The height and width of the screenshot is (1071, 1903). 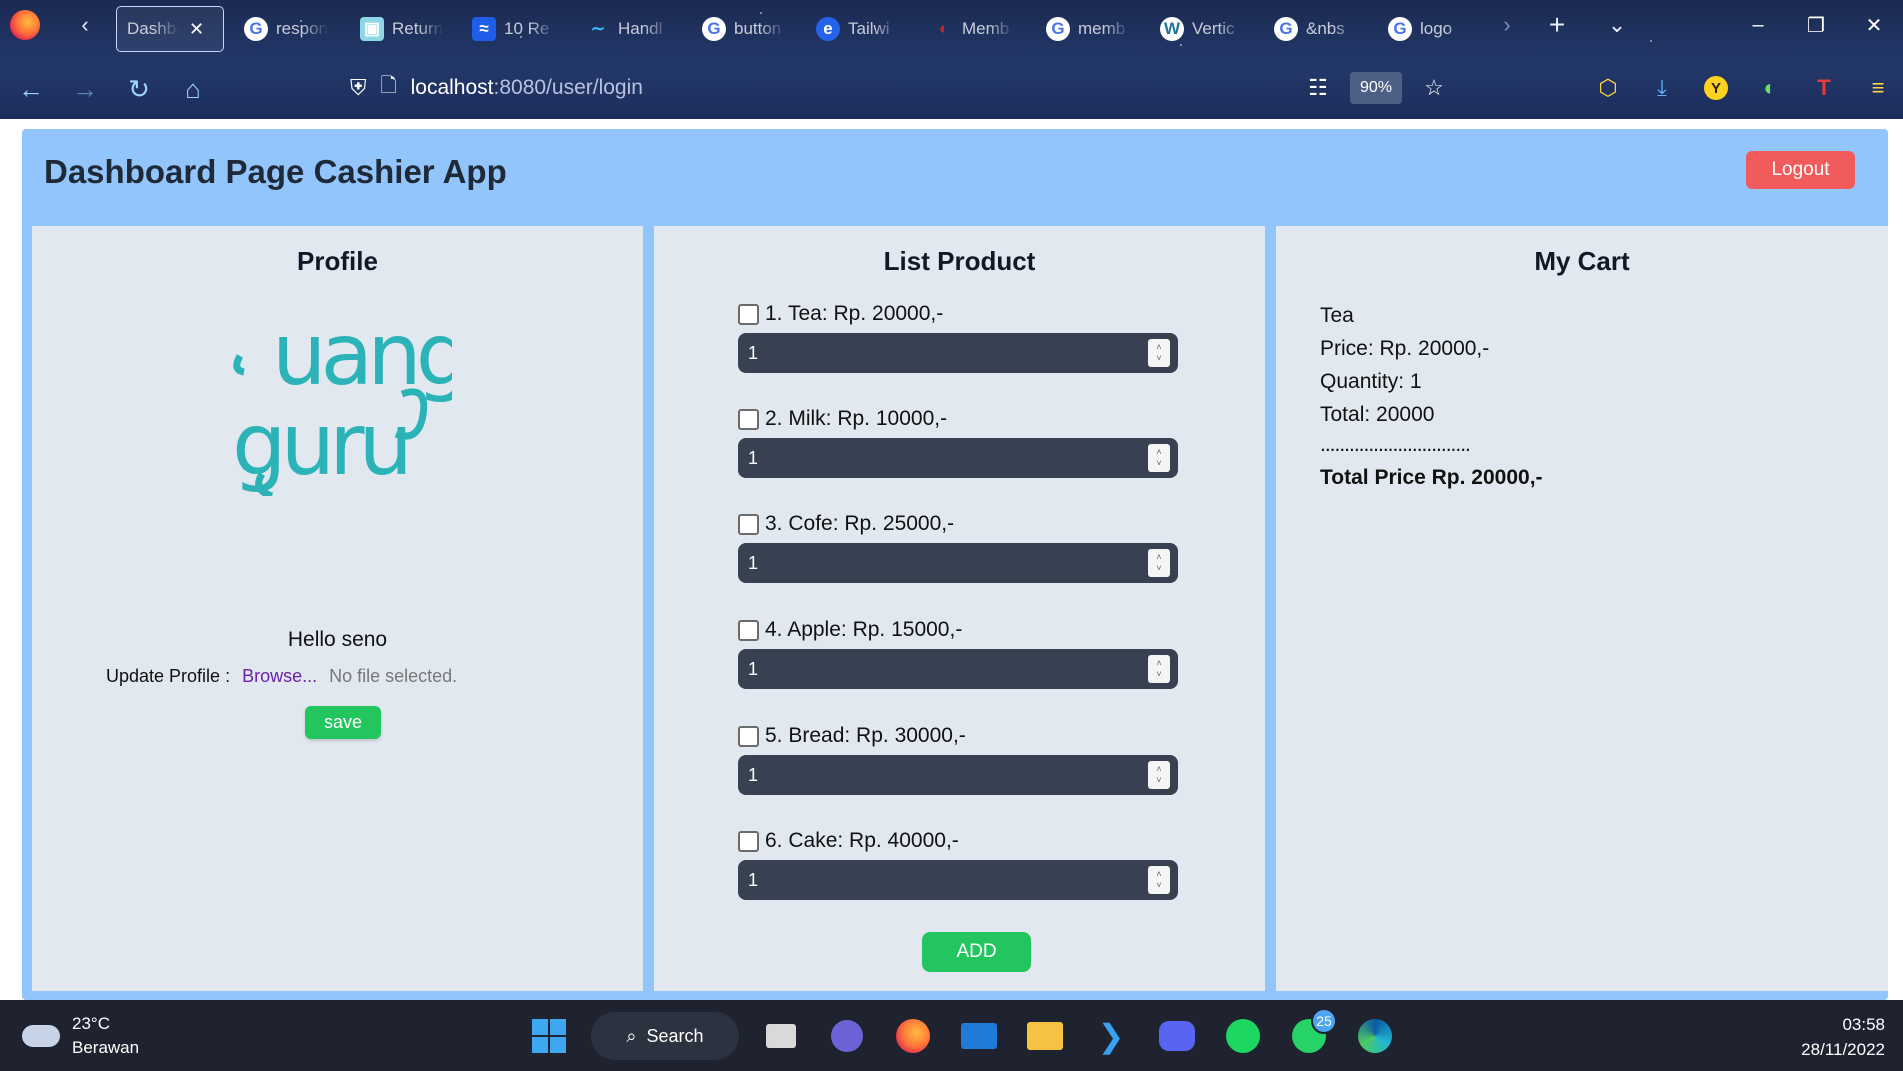 I want to click on temperature: 23°C, so click(x=91, y=1023).